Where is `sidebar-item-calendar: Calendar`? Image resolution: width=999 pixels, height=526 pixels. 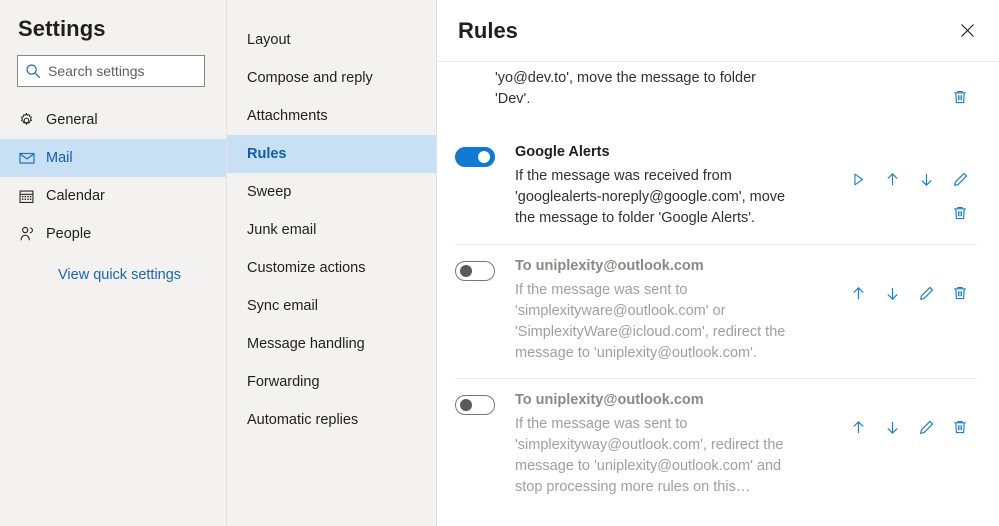 sidebar-item-calendar: Calendar is located at coordinates (113, 196).